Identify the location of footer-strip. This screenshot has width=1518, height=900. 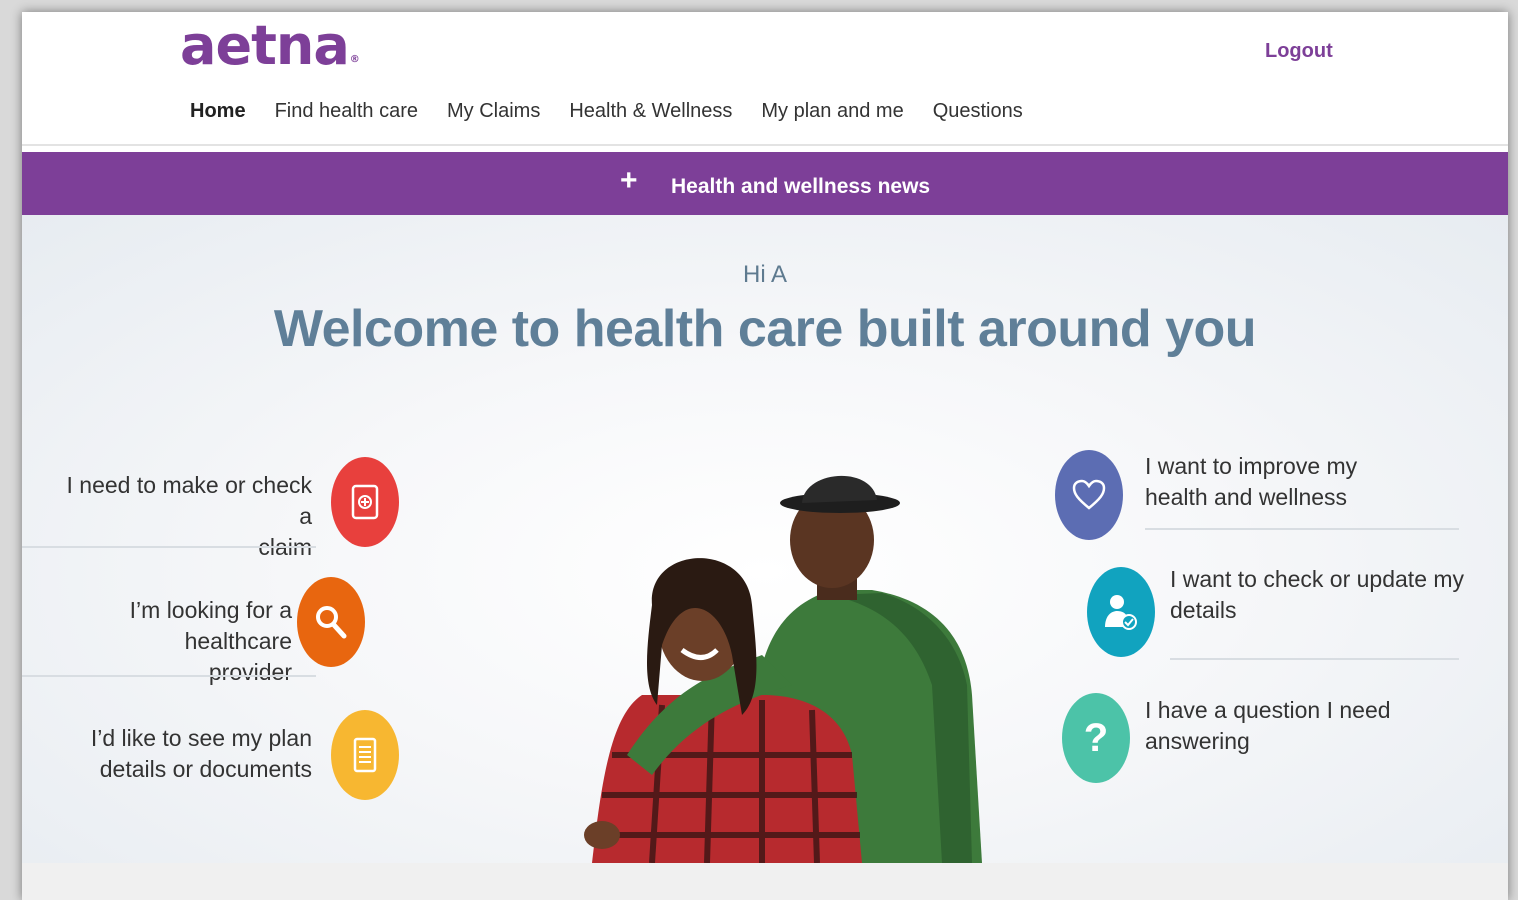
(765, 881).